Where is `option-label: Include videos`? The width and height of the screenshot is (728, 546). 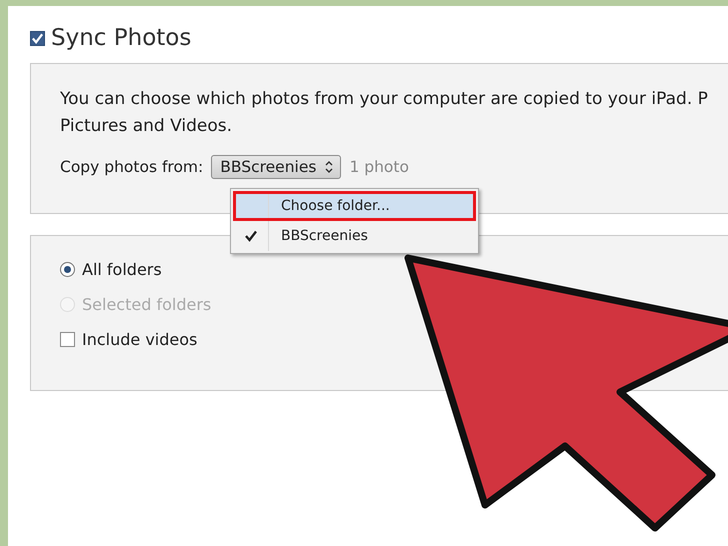
option-label: Include videos is located at coordinates (140, 339).